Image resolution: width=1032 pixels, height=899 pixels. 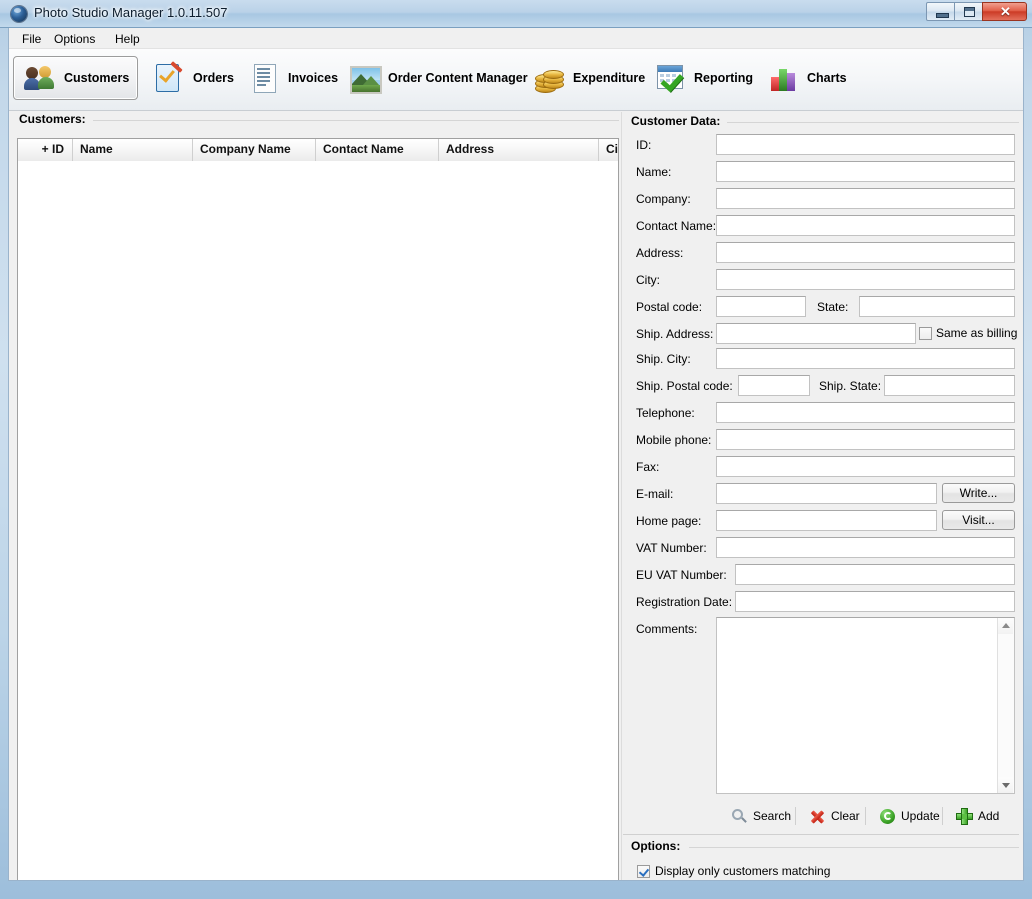 I want to click on clear-button: Clear, so click(x=834, y=816).